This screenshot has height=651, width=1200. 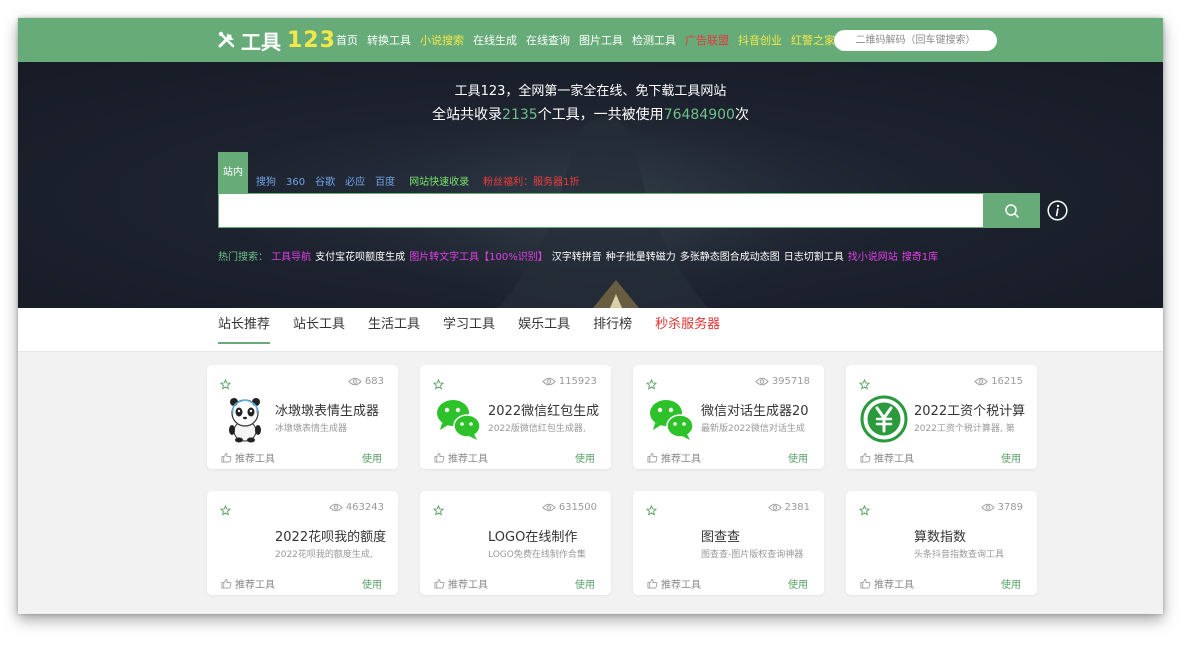 I want to click on thumbs-up-icon, so click(x=865, y=457).